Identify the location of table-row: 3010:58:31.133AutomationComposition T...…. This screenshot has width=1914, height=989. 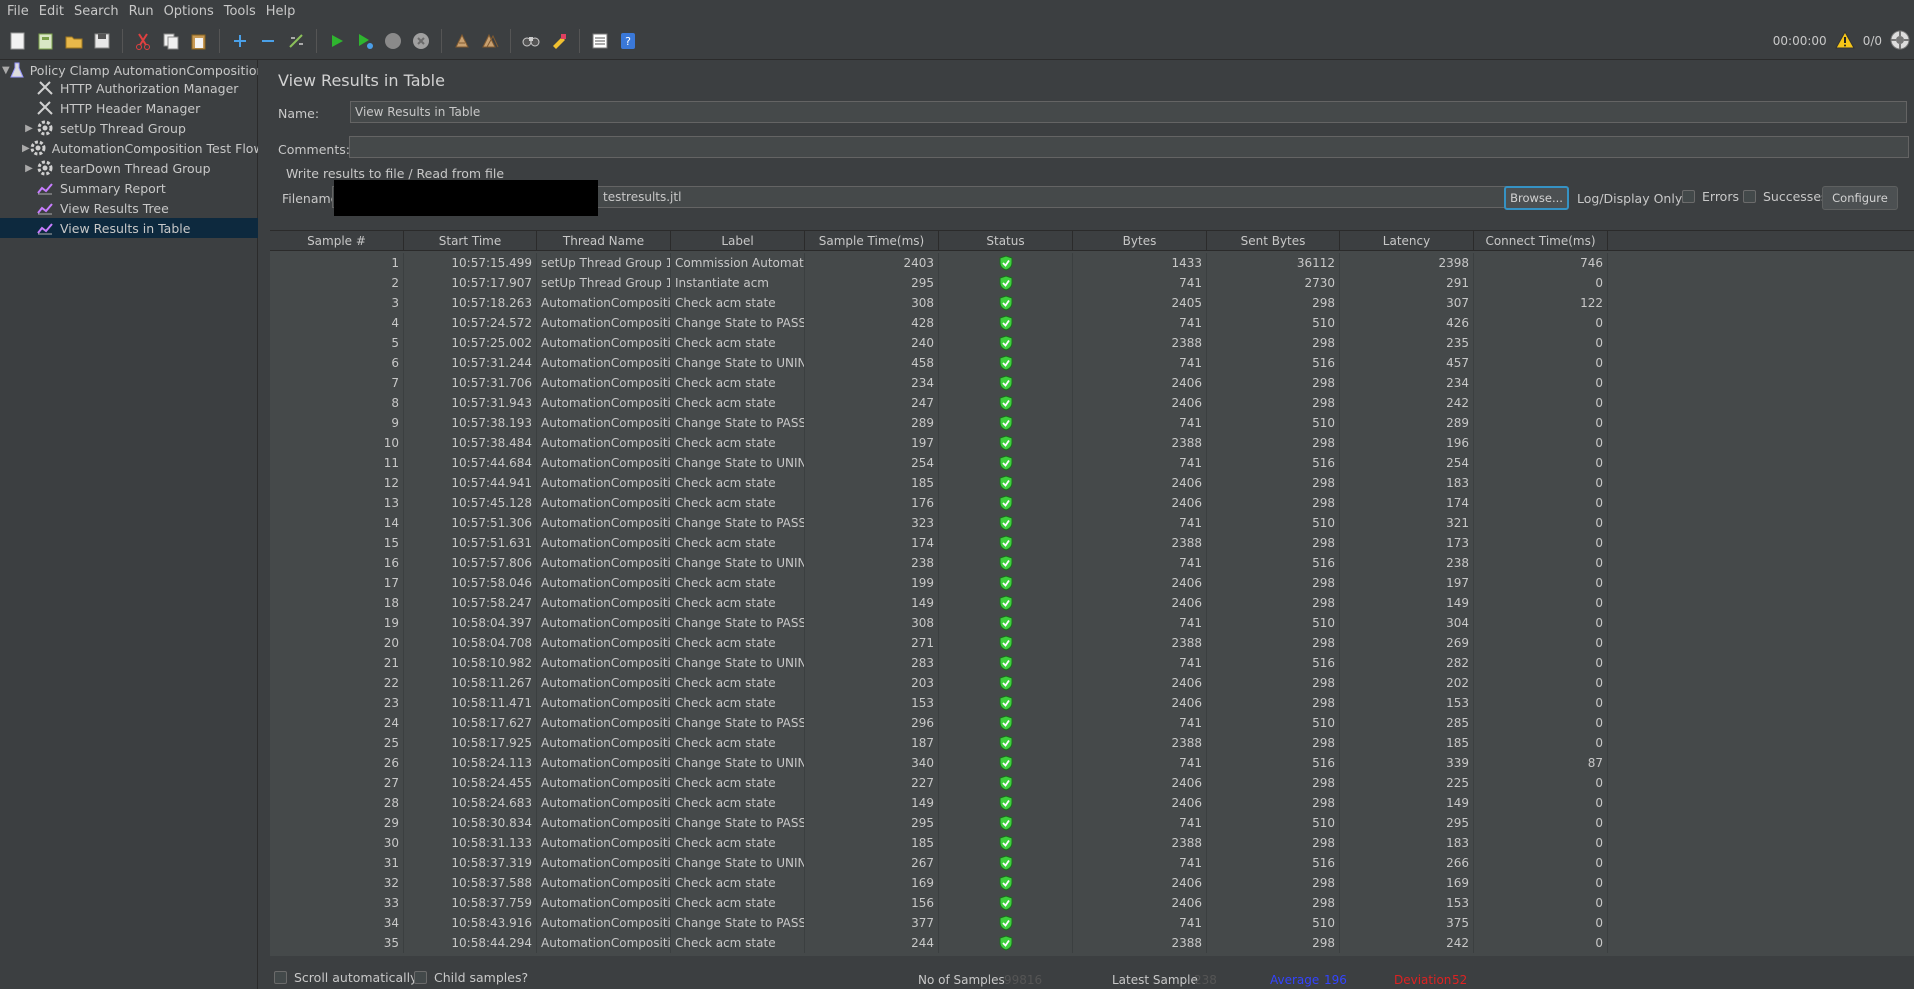
(1092, 843).